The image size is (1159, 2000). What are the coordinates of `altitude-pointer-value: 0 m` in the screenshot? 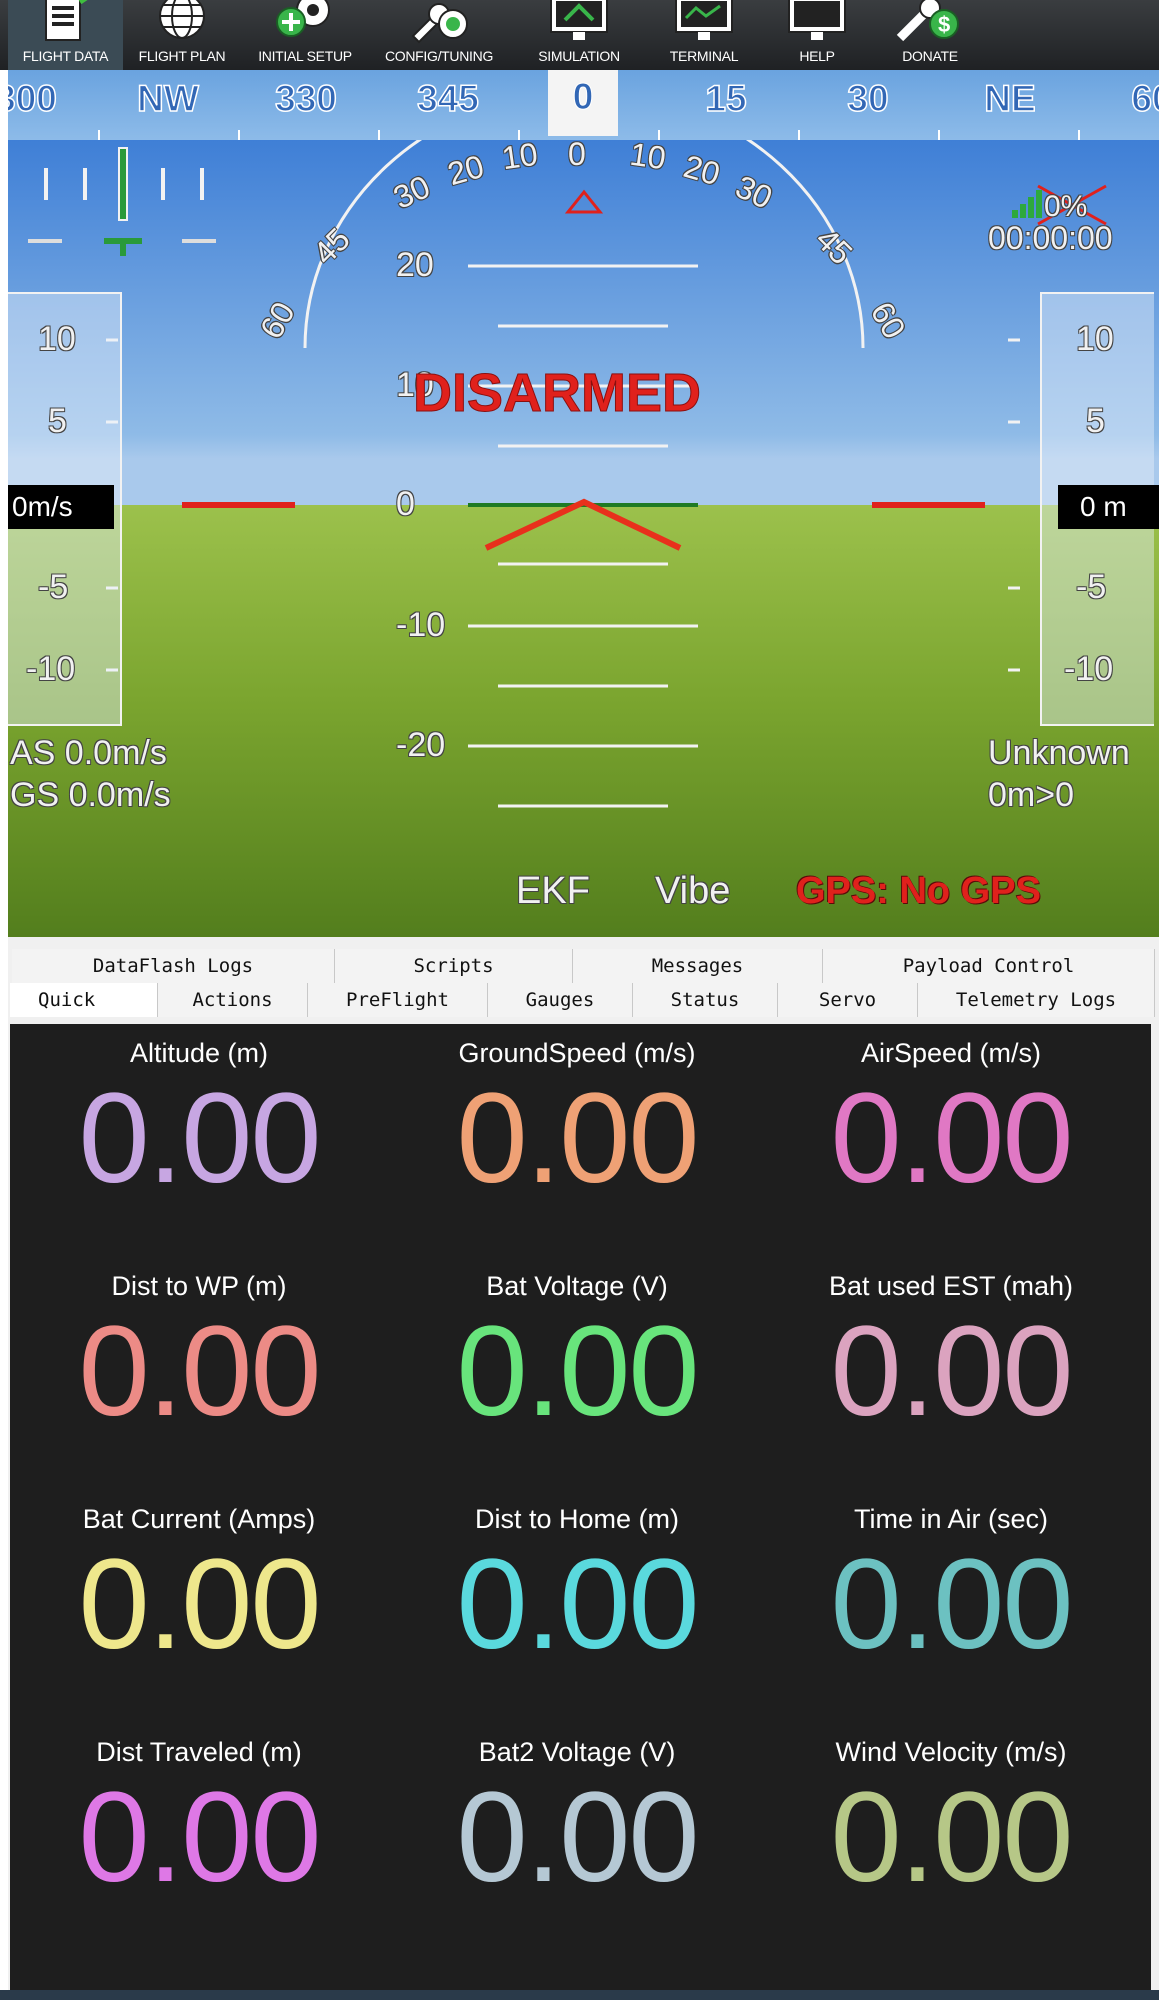 It's located at (1103, 506).